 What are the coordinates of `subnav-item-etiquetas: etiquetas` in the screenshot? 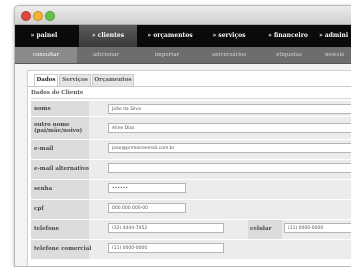 It's located at (289, 55).